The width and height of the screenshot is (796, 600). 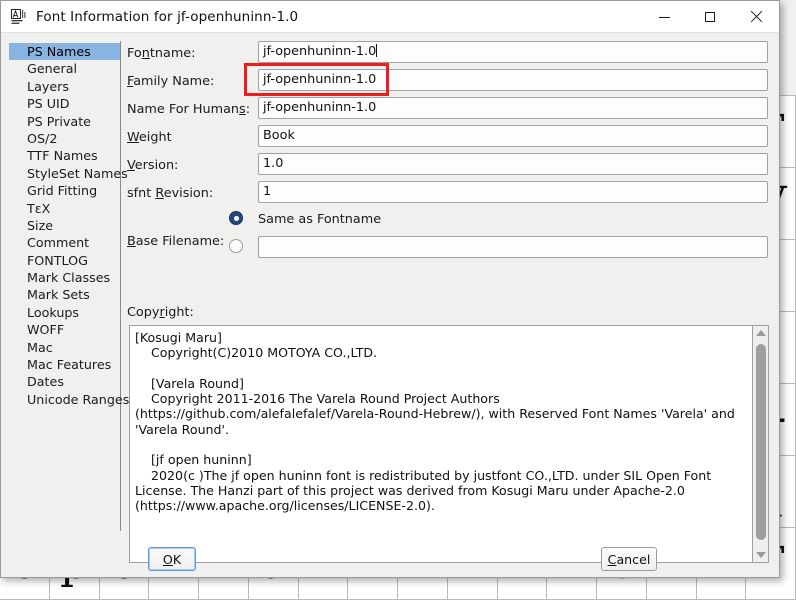 I want to click on maximize-icon, so click(x=710, y=17).